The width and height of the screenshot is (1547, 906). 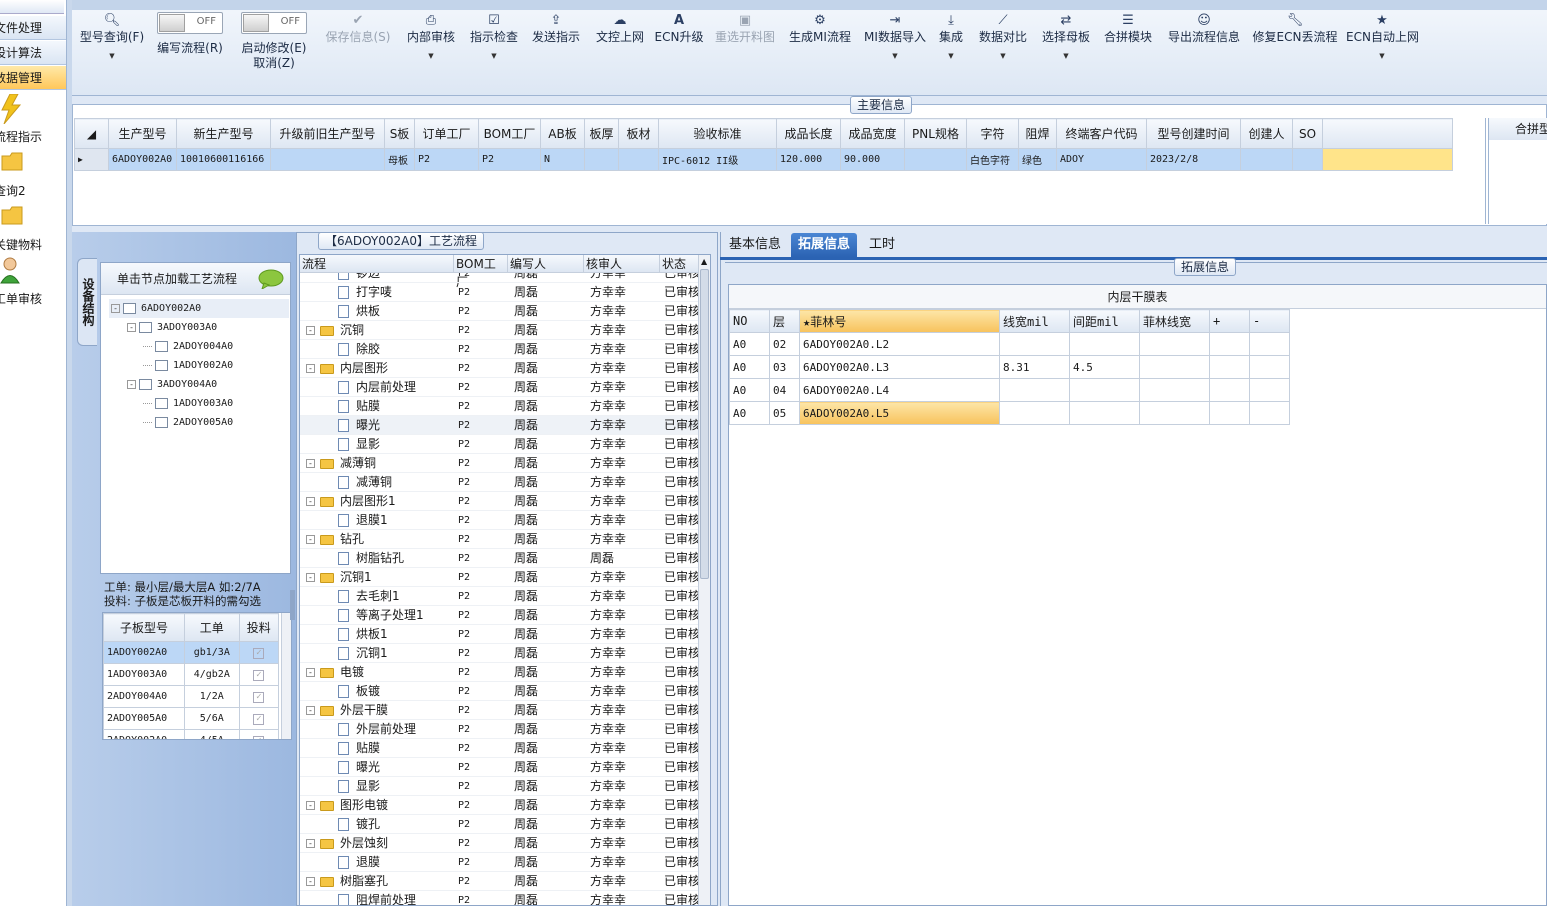 I want to click on column-header: 间距mil, so click(x=1104, y=321).